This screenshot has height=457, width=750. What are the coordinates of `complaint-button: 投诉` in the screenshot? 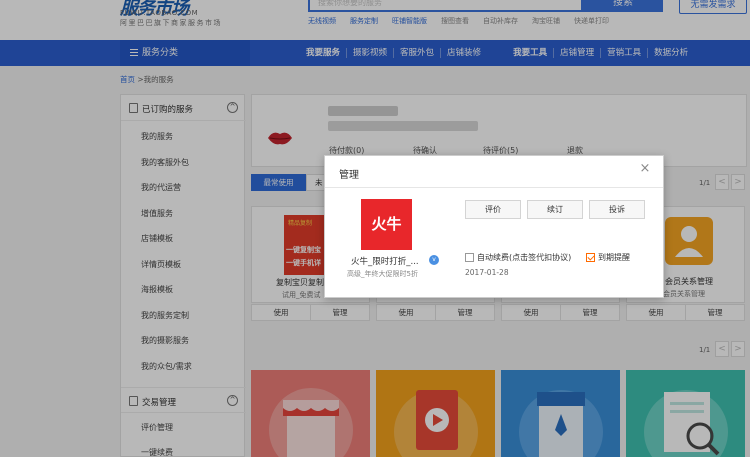 It's located at (617, 209).